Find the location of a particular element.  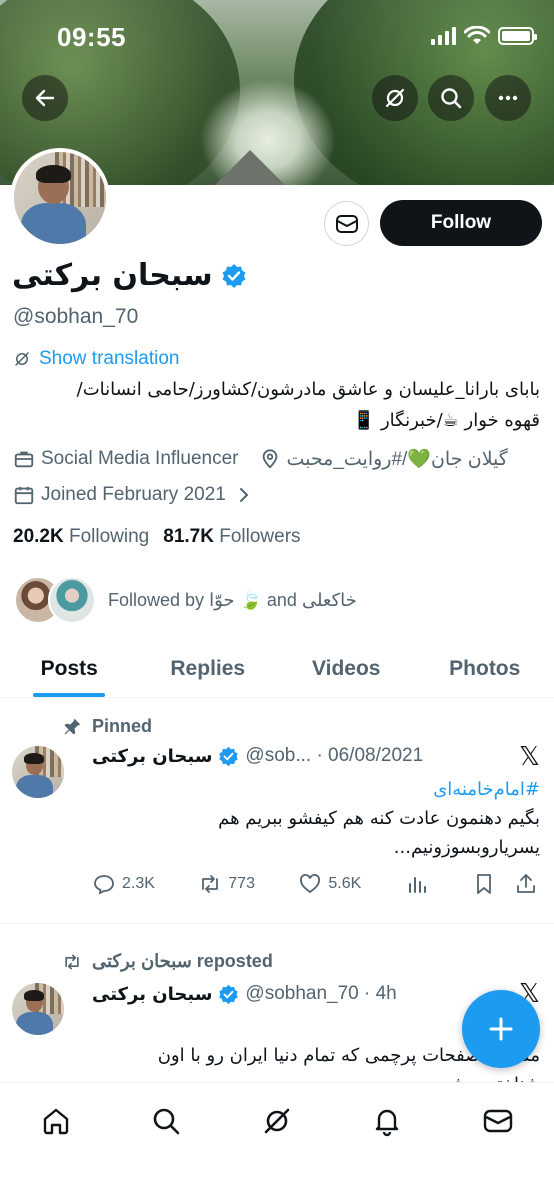

profile-handle: @sobhan_70 is located at coordinates (76, 316).